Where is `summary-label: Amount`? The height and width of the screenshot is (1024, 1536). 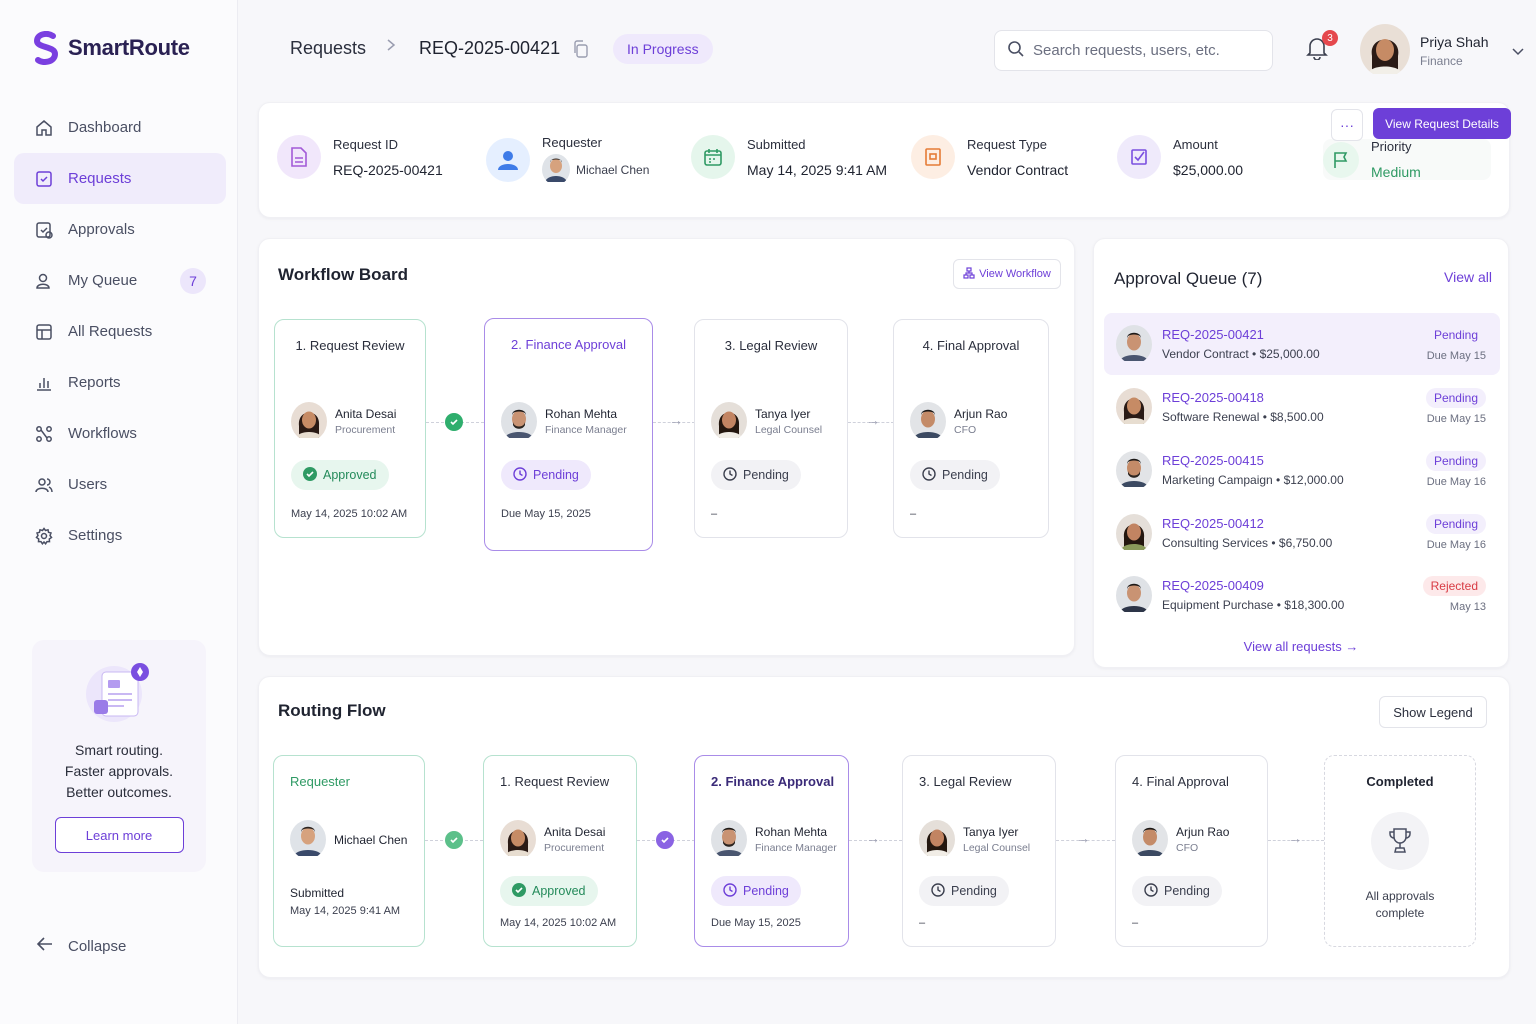
summary-label: Amount is located at coordinates (1195, 144).